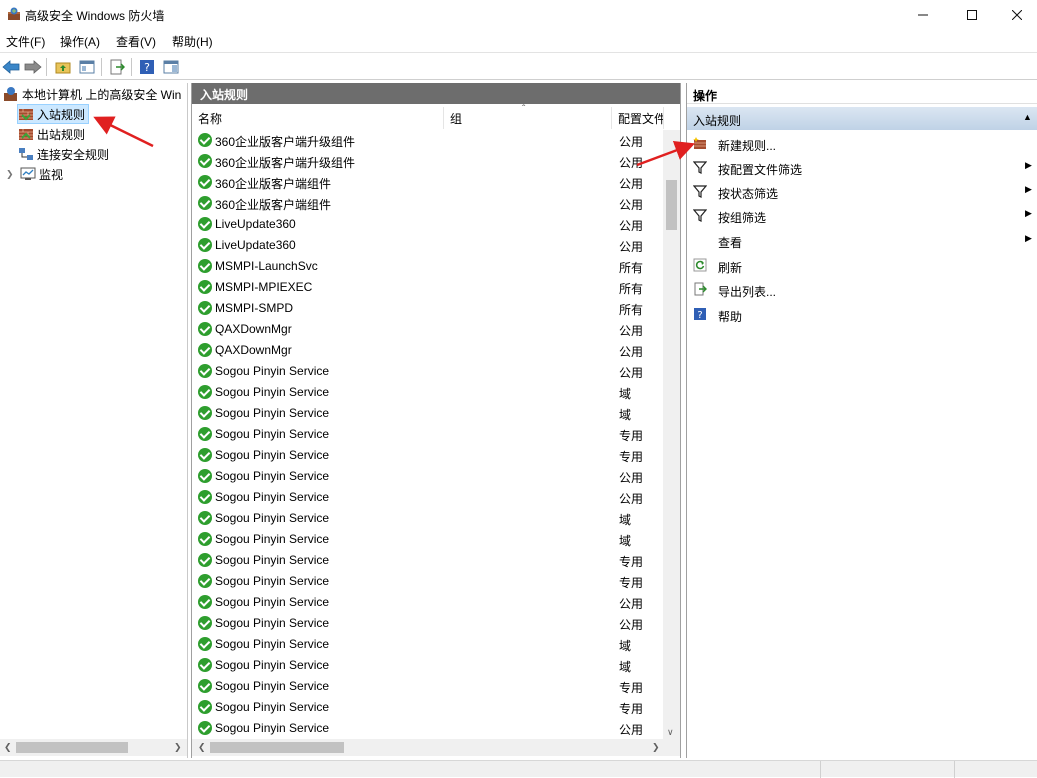 This screenshot has height=778, width=1037. What do you see at coordinates (46, 67) in the screenshot?
I see `toolbar-separator` at bounding box center [46, 67].